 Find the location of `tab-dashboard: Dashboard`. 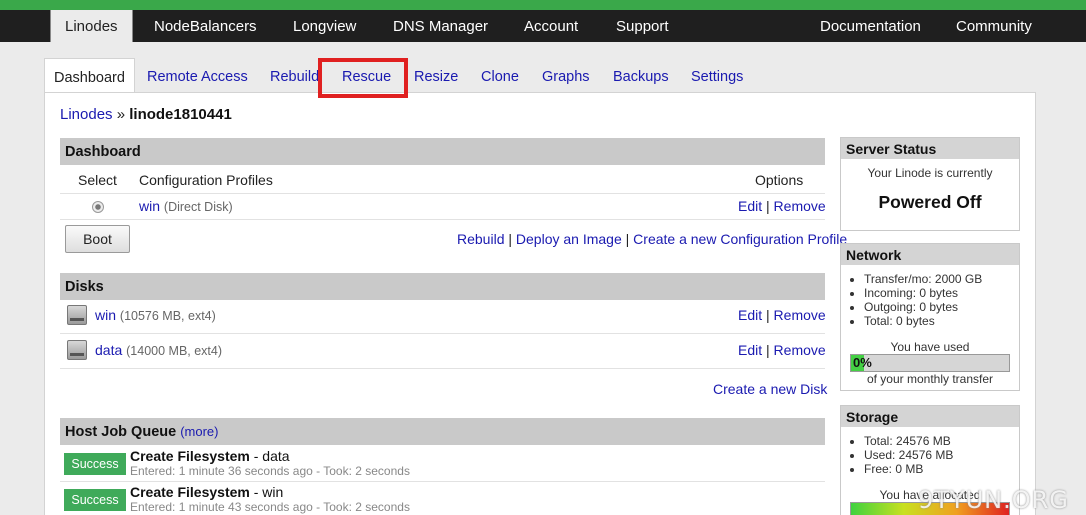

tab-dashboard: Dashboard is located at coordinates (89, 75).